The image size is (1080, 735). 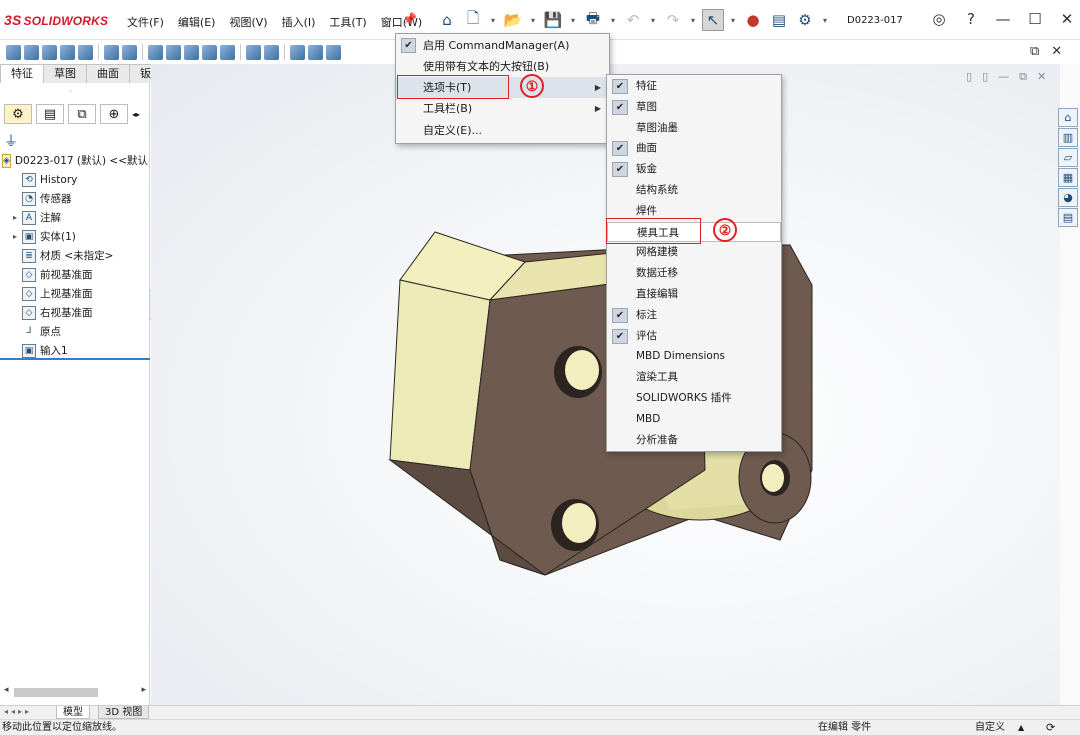 I want to click on menu-item-large-buttons: 使用带有文本的大按钮(B), so click(x=502, y=66).